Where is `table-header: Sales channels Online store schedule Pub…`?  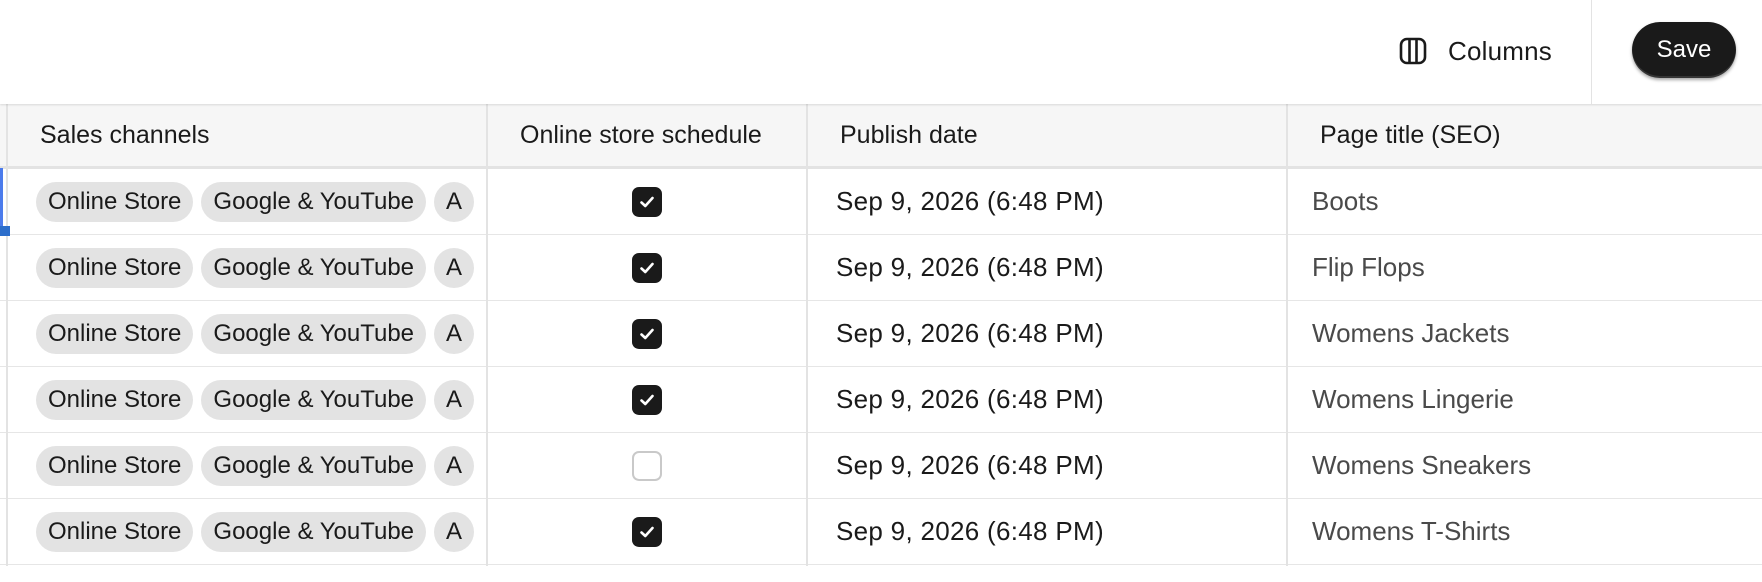 table-header: Sales channels Online store schedule Pub… is located at coordinates (881, 136).